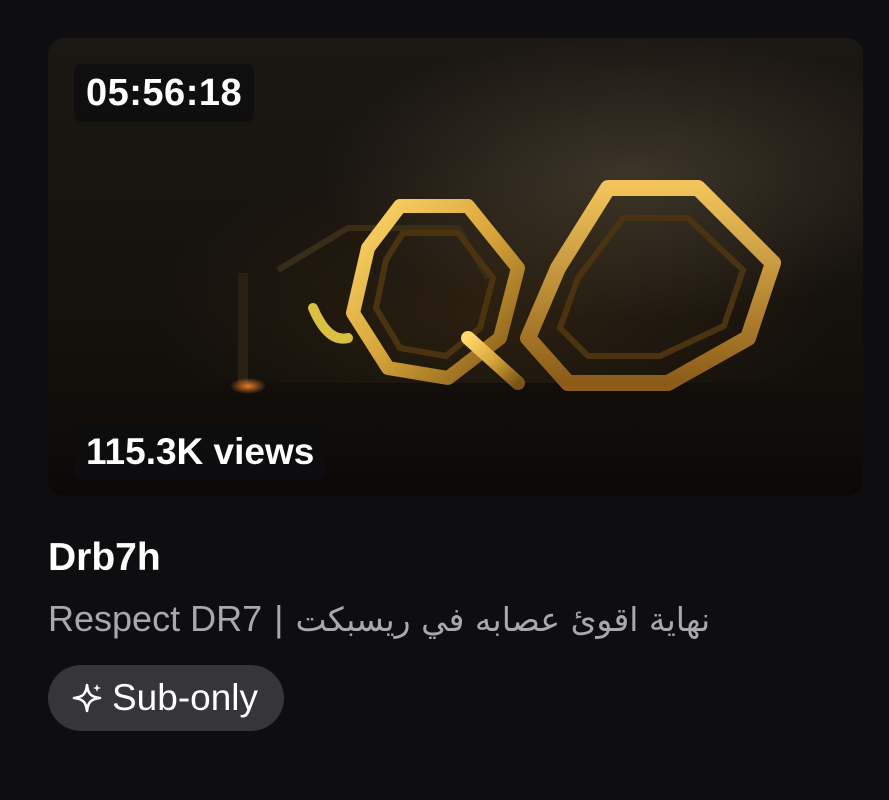 The image size is (889, 800). Describe the element at coordinates (104, 558) in the screenshot. I see `channel-name: Drb7h` at that location.